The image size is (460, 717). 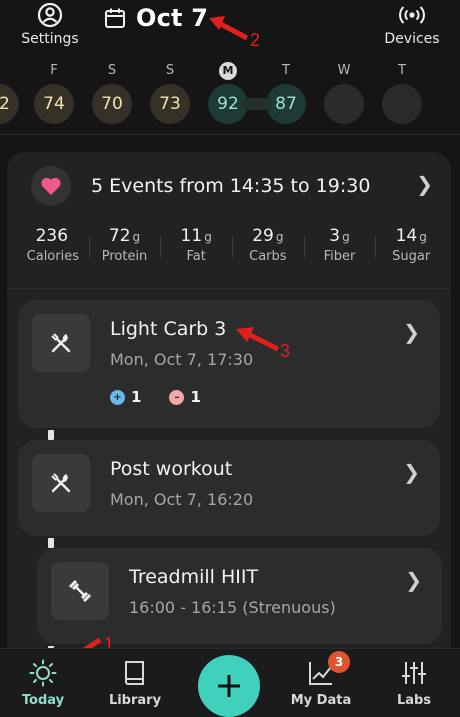 I want to click on sliders-icon, so click(x=414, y=673).